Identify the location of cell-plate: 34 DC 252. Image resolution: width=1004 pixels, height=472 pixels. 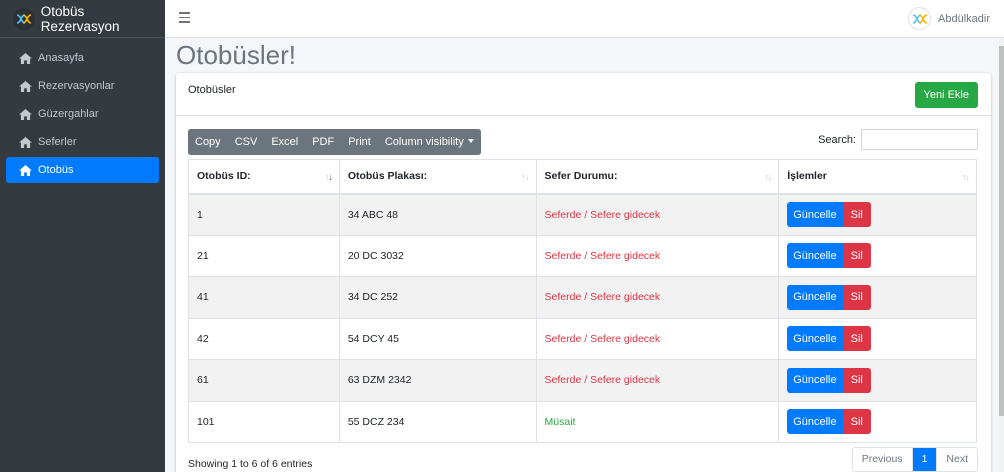
(437, 297).